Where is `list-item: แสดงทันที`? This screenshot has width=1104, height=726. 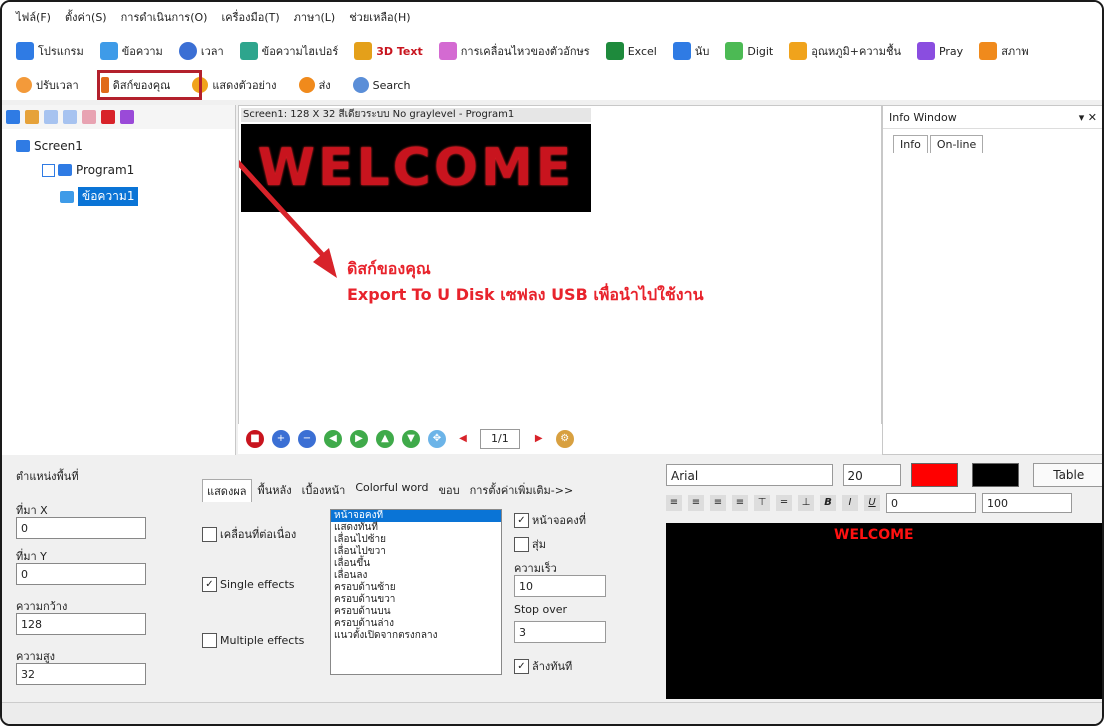
list-item: แสดงทันที is located at coordinates (416, 528).